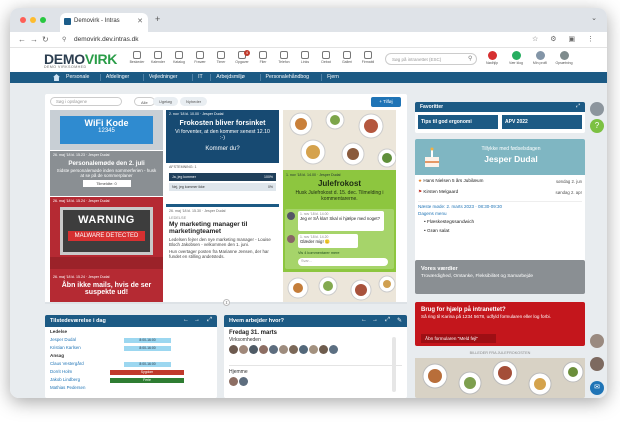 The image size is (620, 422). I want to click on filter-all: Alle, so click(144, 101).